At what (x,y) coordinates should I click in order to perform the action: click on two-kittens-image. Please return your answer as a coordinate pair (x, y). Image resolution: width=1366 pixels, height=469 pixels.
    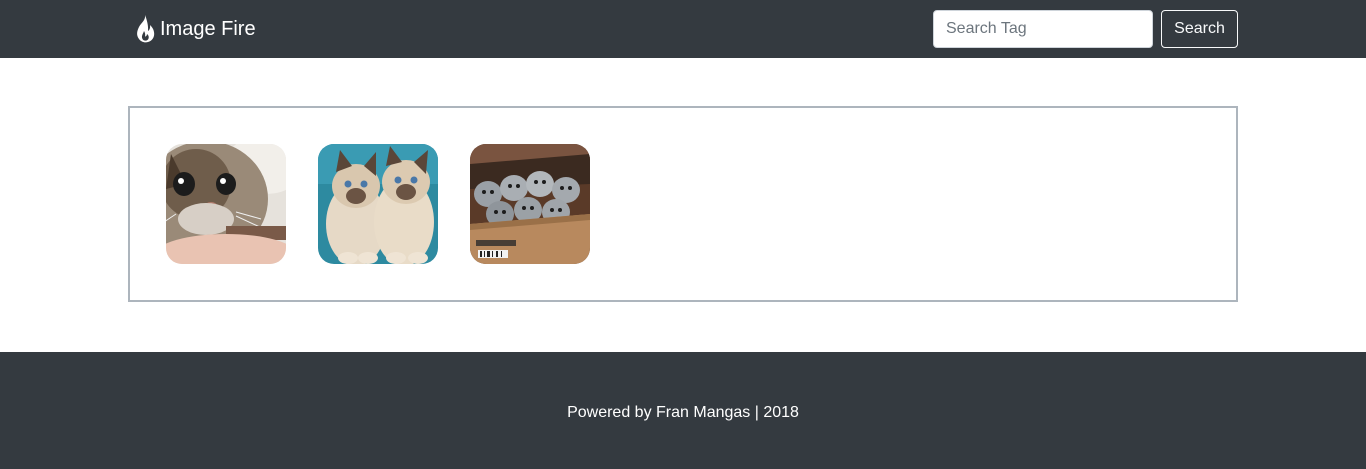
    Looking at the image, I should click on (378, 204).